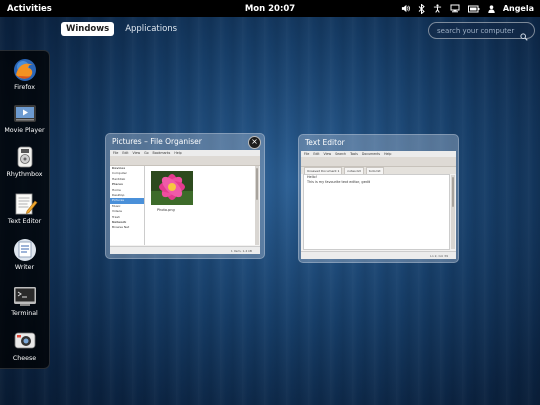  What do you see at coordinates (437, 8) in the screenshot?
I see `accessibility-icon` at bounding box center [437, 8].